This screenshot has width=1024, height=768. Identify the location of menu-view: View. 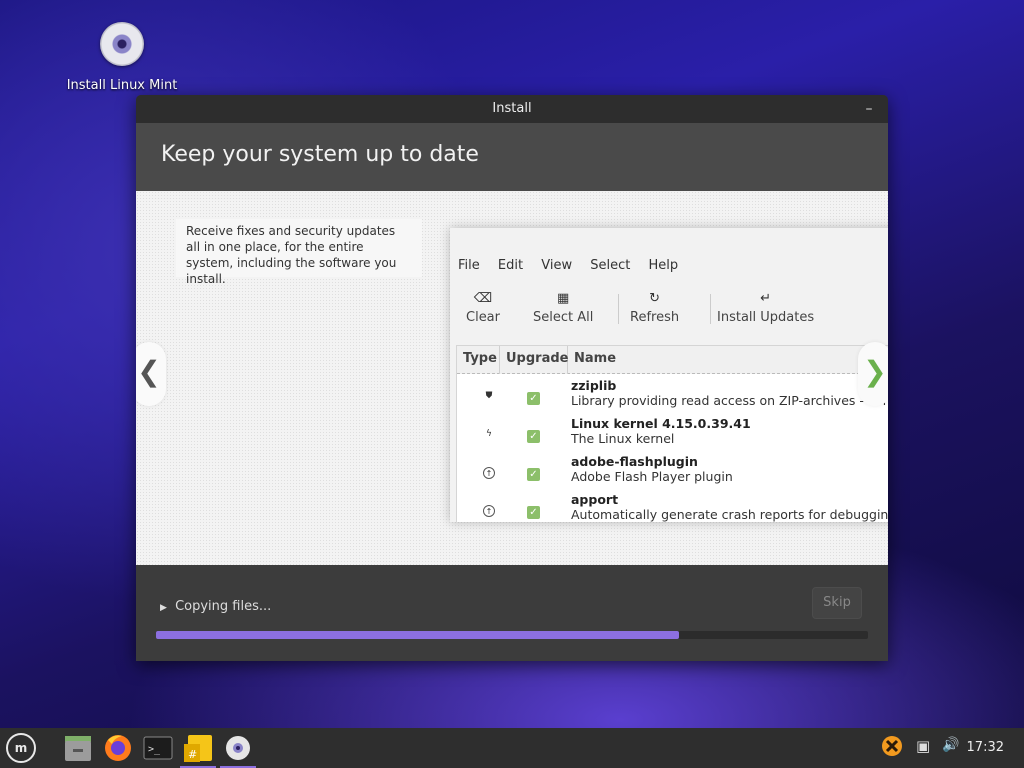
(557, 265).